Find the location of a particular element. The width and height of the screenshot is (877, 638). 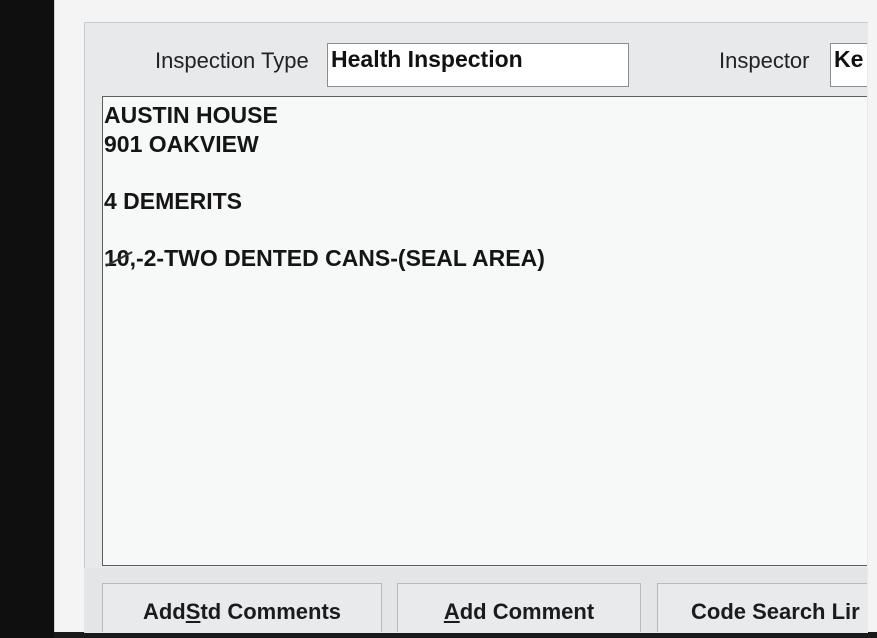

code-search-button: Code Search Lir is located at coordinates (762, 607).